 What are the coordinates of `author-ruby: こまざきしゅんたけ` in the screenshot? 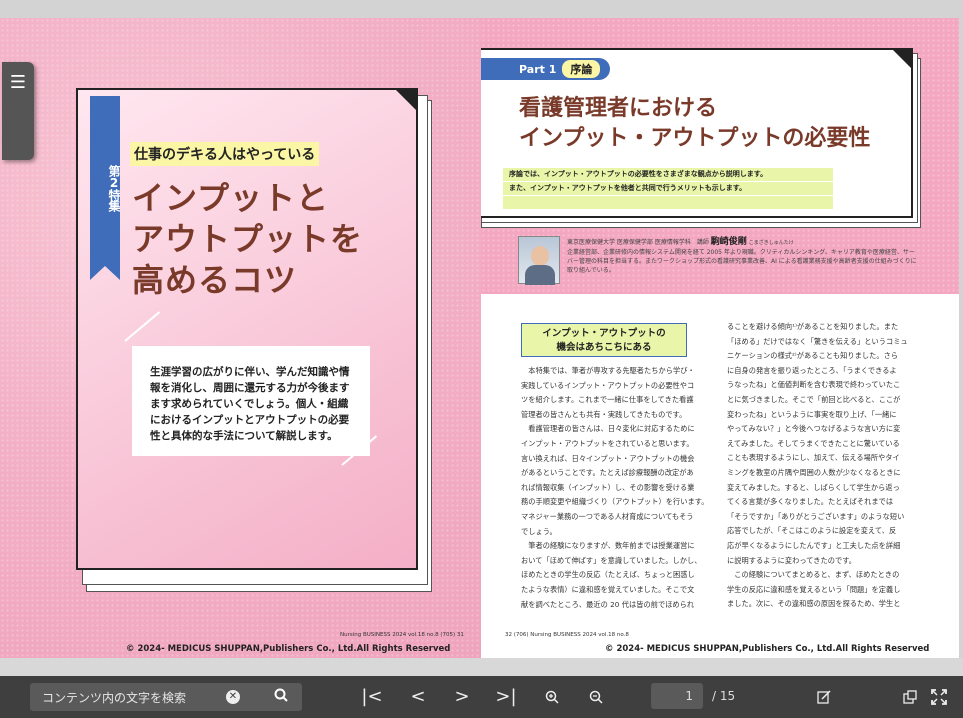 It's located at (771, 243).